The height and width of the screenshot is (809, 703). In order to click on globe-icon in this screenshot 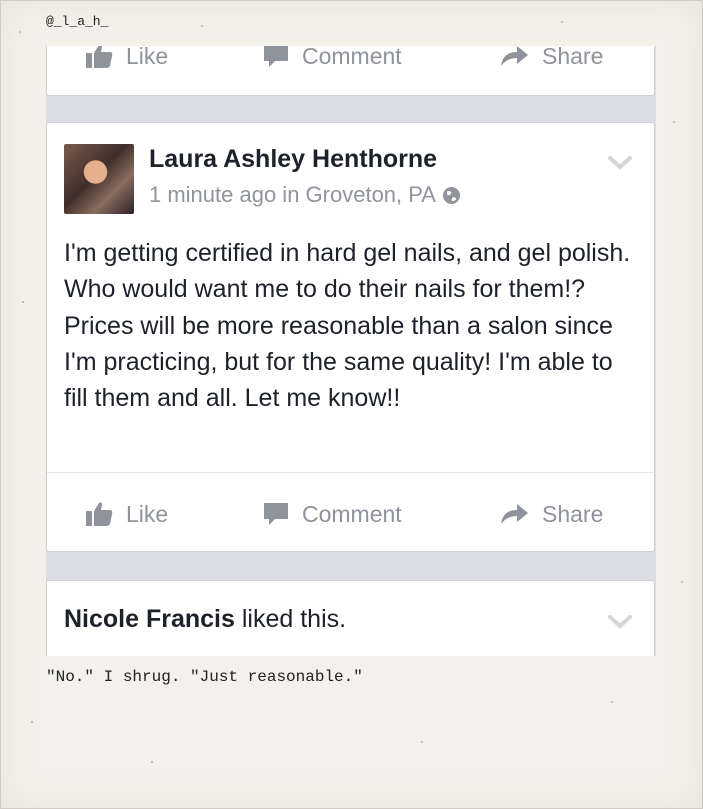, I will do `click(451, 195)`.